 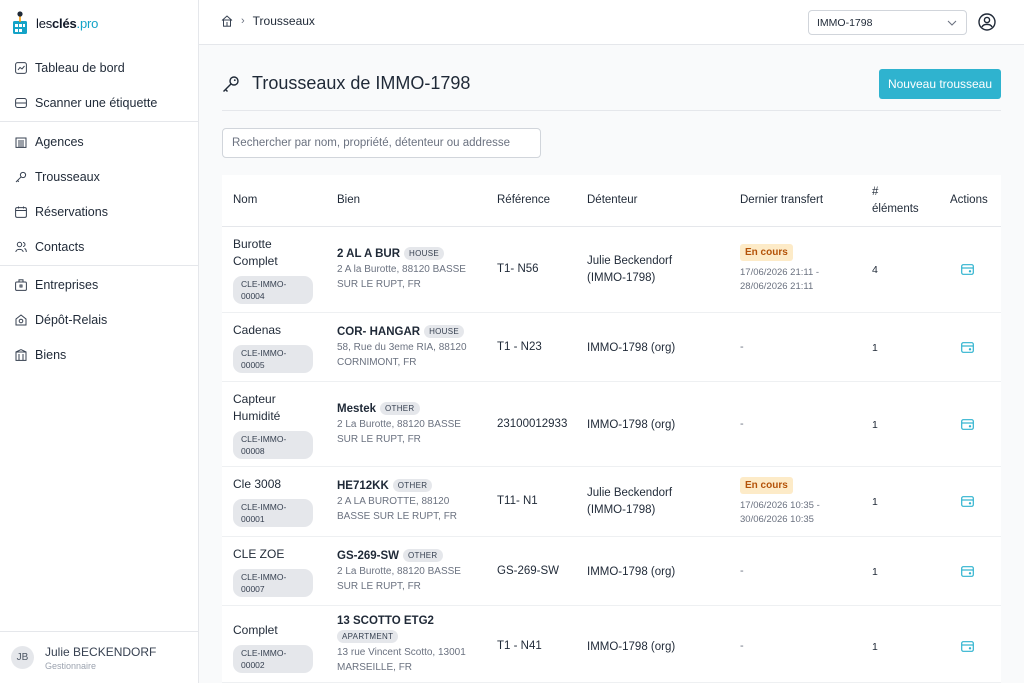 What do you see at coordinates (381, 143) in the screenshot?
I see `search-input` at bounding box center [381, 143].